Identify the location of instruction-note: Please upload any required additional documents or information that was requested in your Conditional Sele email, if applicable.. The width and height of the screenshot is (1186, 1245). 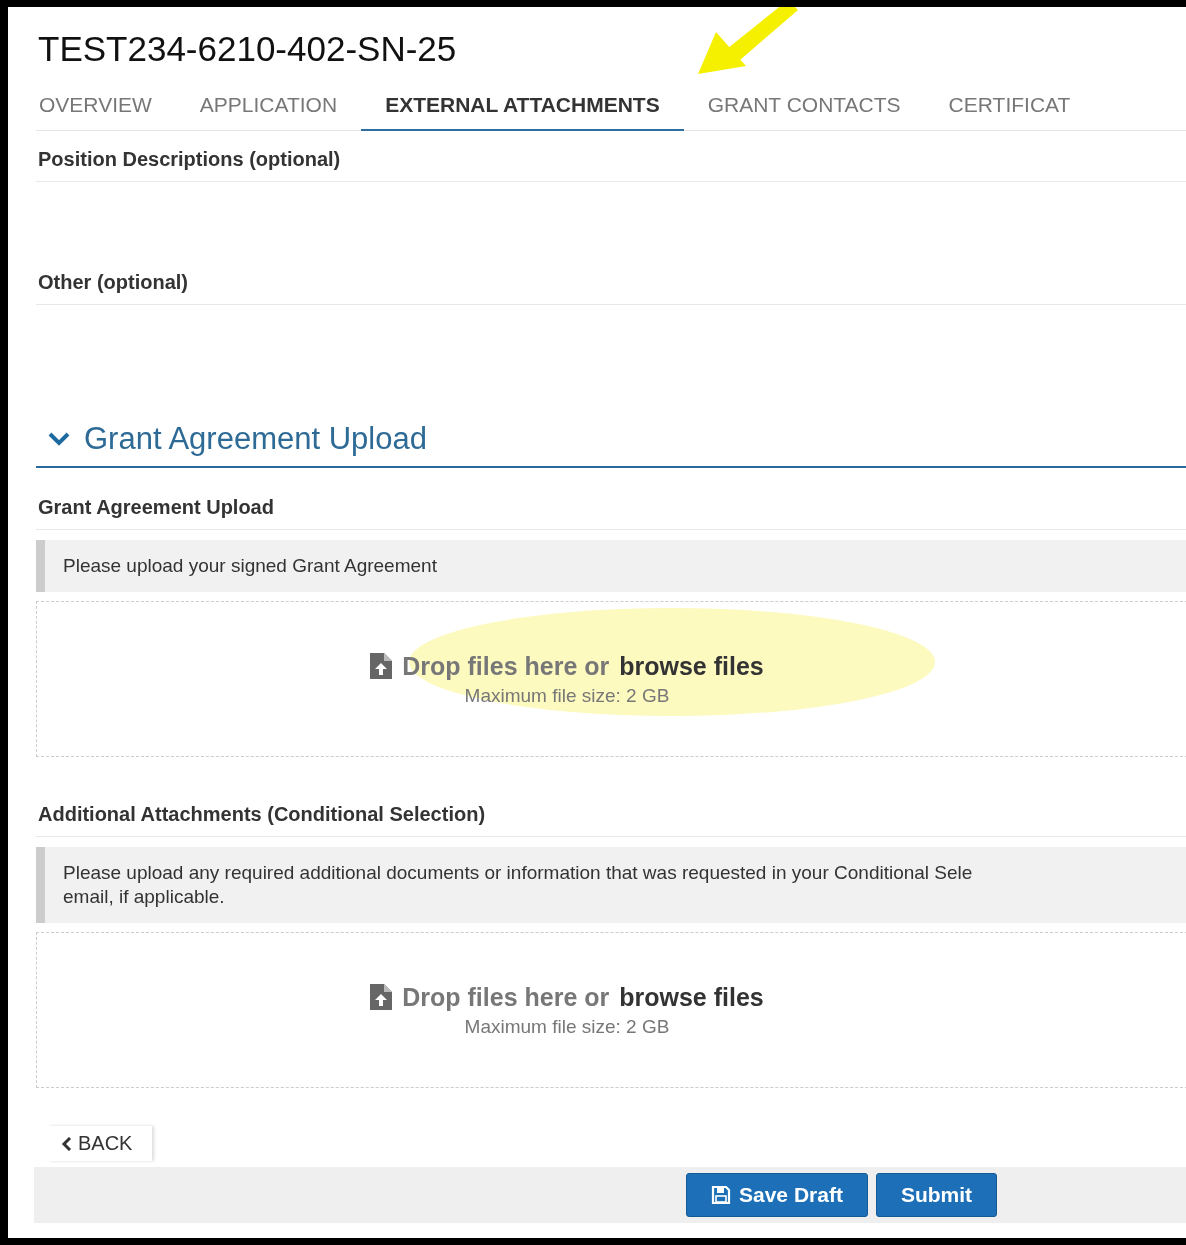
(611, 885).